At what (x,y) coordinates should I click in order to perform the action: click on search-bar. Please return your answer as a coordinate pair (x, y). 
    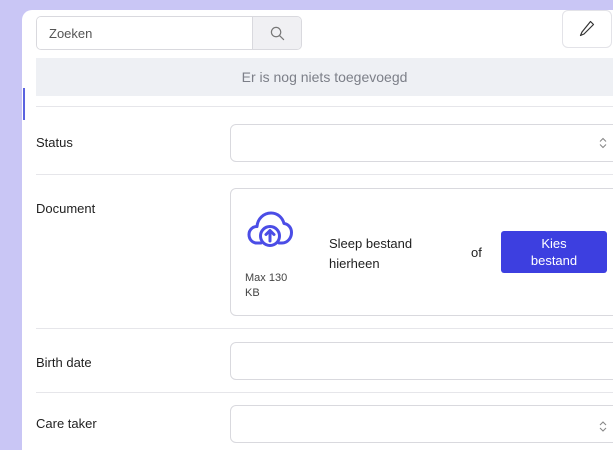
    Looking at the image, I should click on (169, 33).